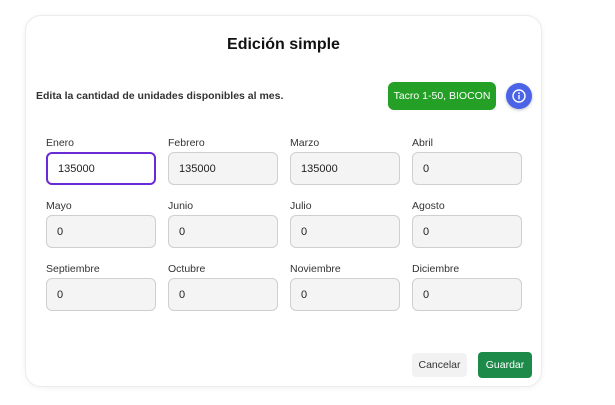 This screenshot has height=405, width=615. Describe the element at coordinates (345, 168) in the screenshot. I see `month-input-marzo` at that location.